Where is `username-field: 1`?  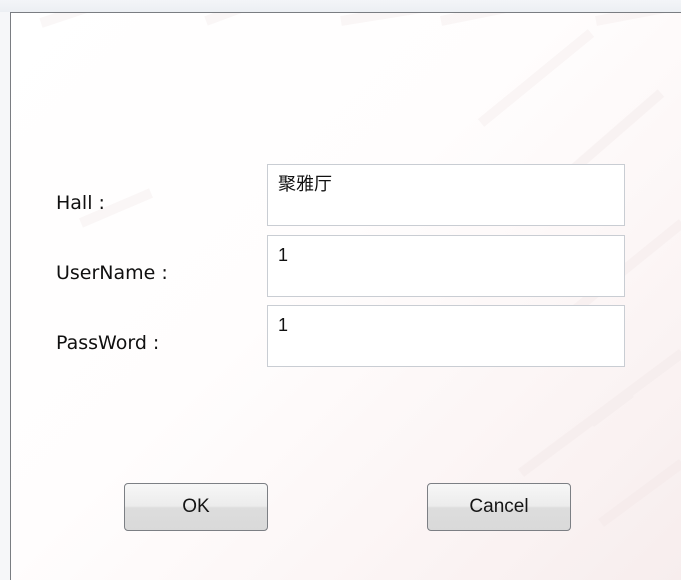
username-field: 1 is located at coordinates (446, 266).